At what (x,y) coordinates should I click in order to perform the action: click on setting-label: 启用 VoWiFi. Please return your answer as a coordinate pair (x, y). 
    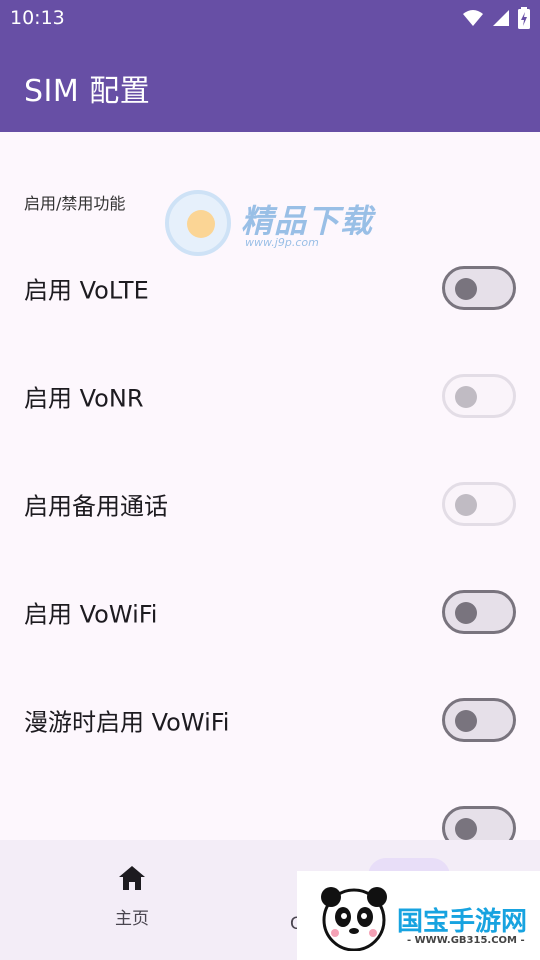
    Looking at the image, I should click on (91, 614).